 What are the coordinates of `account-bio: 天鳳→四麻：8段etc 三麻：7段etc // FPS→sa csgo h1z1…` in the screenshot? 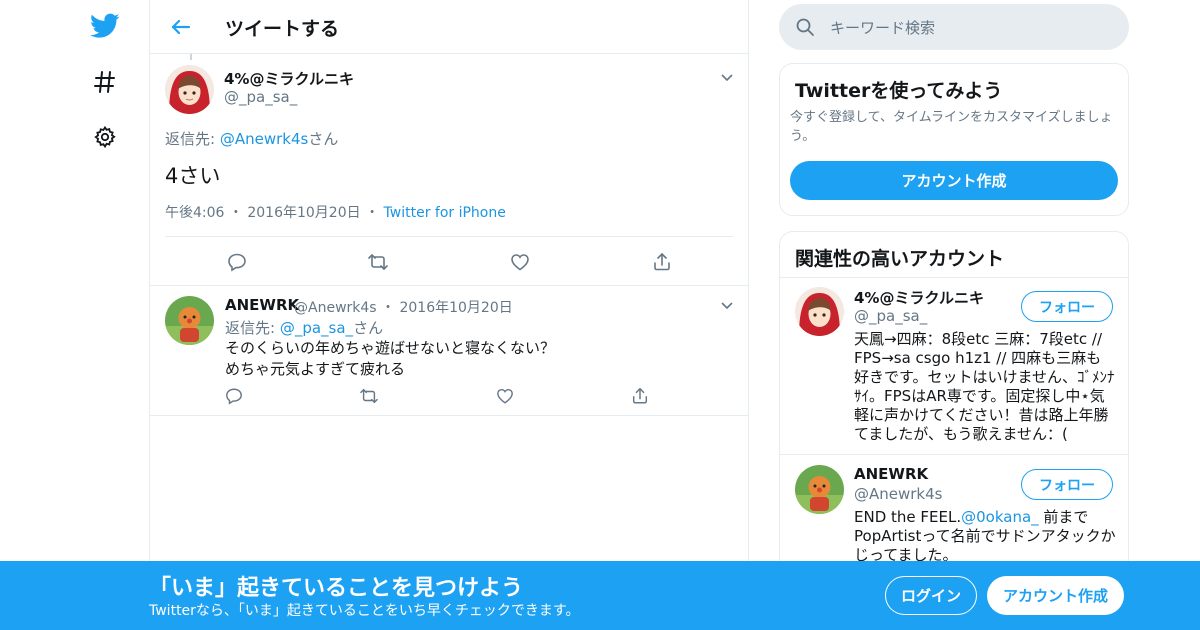 It's located at (984, 386).